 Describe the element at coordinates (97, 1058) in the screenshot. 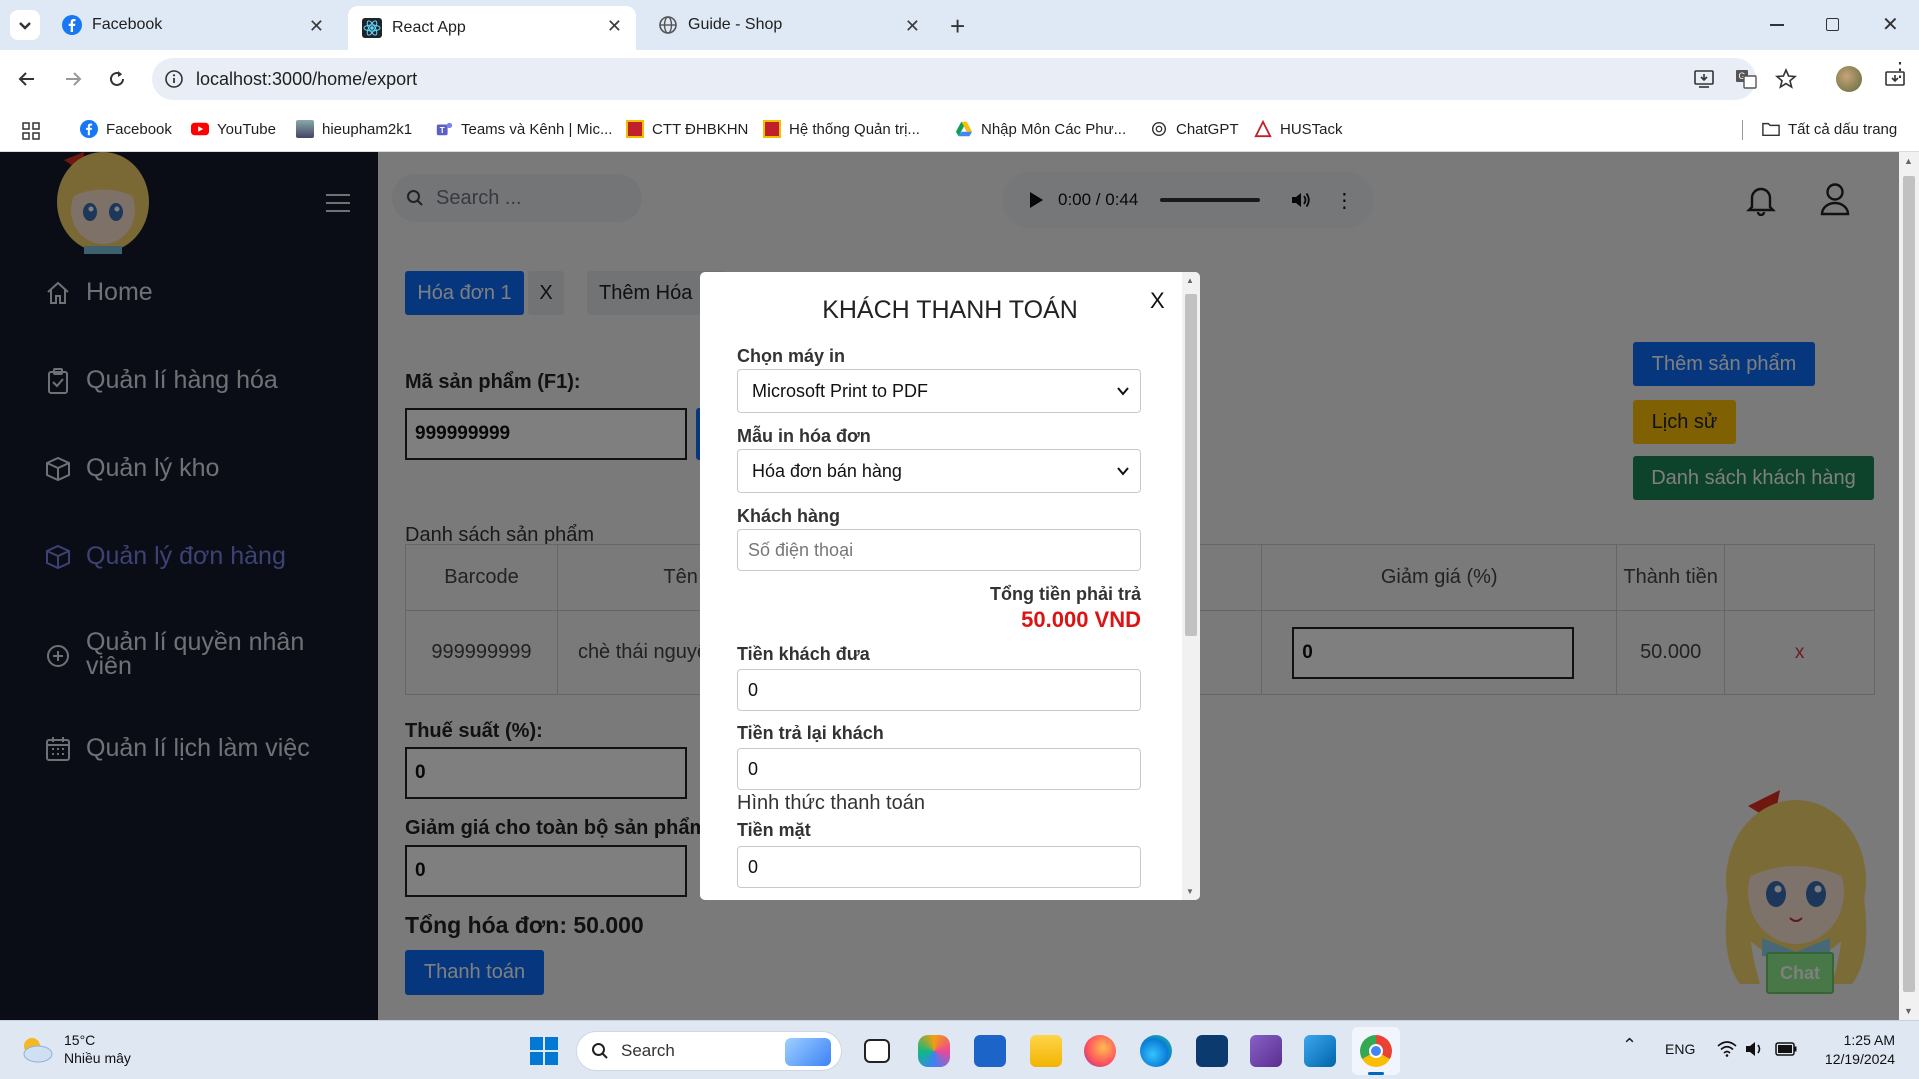

I see `weather-desc: Nhiều mây` at that location.